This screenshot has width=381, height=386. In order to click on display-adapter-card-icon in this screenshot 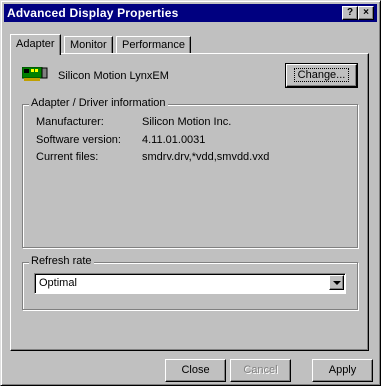, I will do `click(35, 74)`.